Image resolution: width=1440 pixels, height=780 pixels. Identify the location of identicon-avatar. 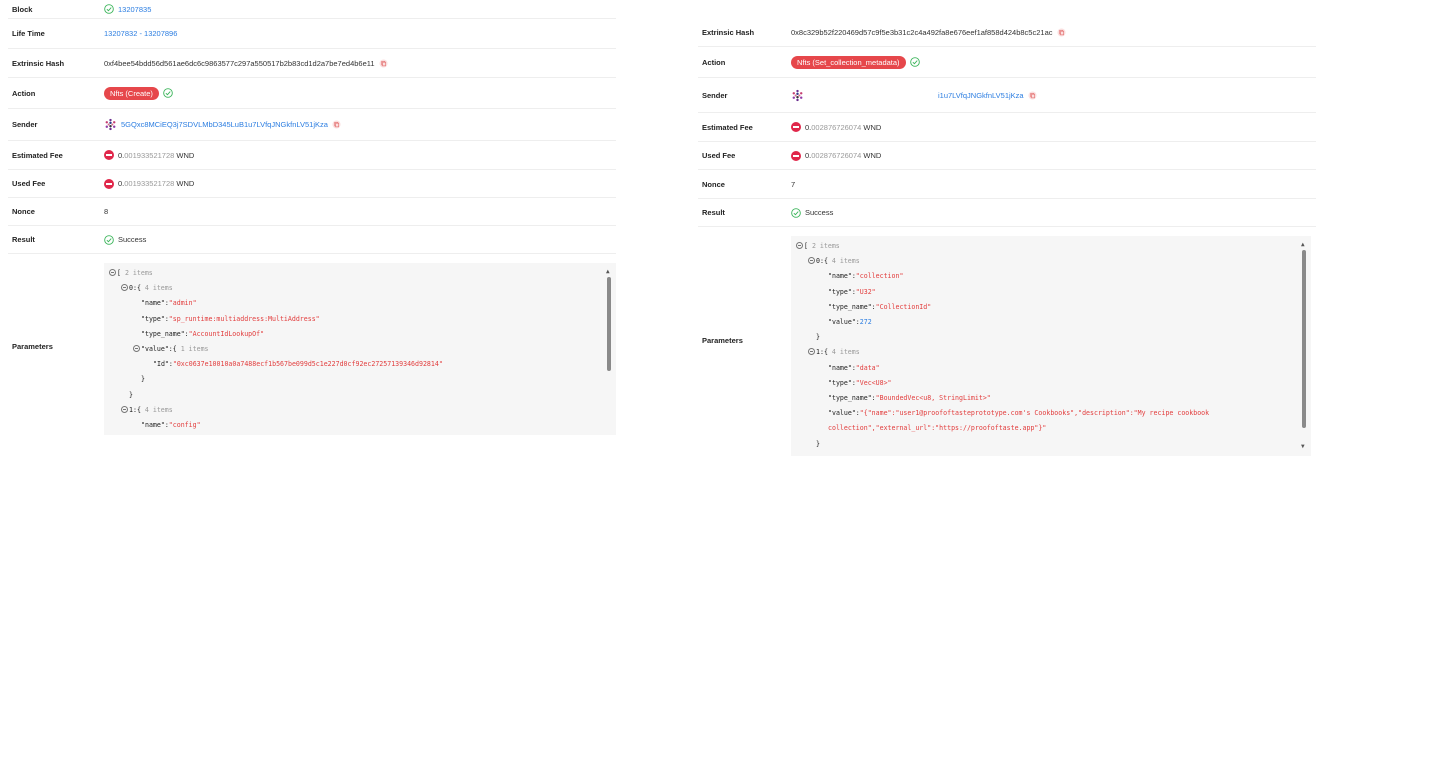
(797, 95).